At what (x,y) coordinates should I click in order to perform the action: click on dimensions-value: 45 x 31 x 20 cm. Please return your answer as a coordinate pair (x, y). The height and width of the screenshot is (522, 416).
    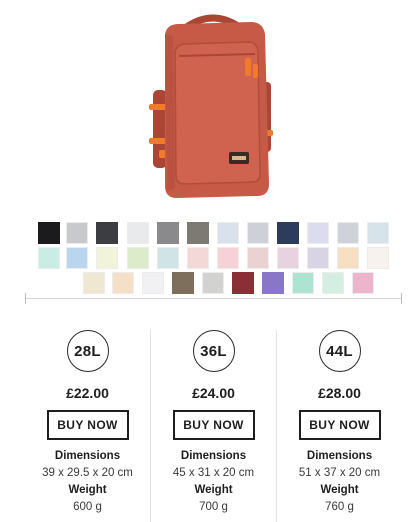
    Looking at the image, I should click on (213, 473).